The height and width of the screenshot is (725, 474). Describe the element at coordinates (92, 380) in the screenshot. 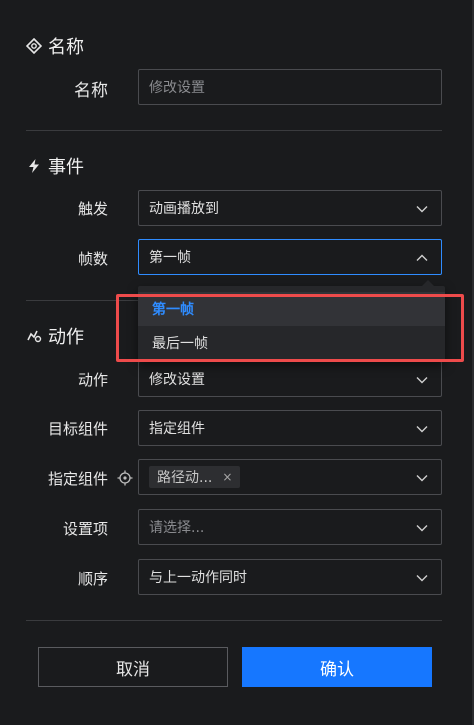

I see `action-label: 动作` at that location.